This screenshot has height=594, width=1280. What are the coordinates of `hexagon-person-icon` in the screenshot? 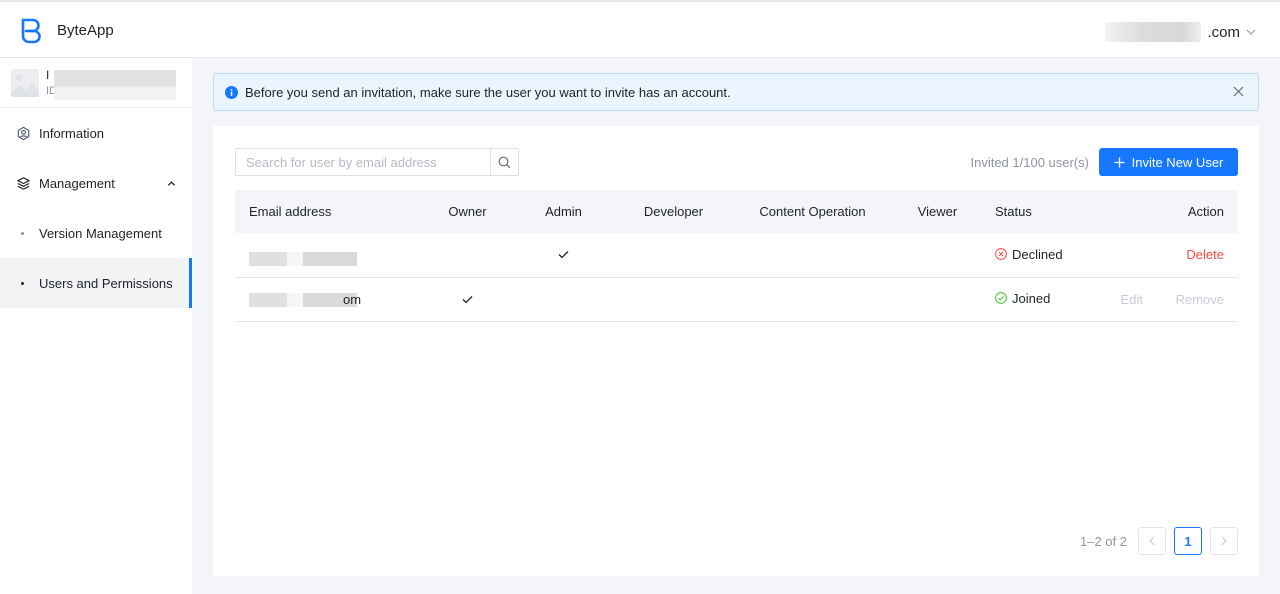 It's located at (23, 133).